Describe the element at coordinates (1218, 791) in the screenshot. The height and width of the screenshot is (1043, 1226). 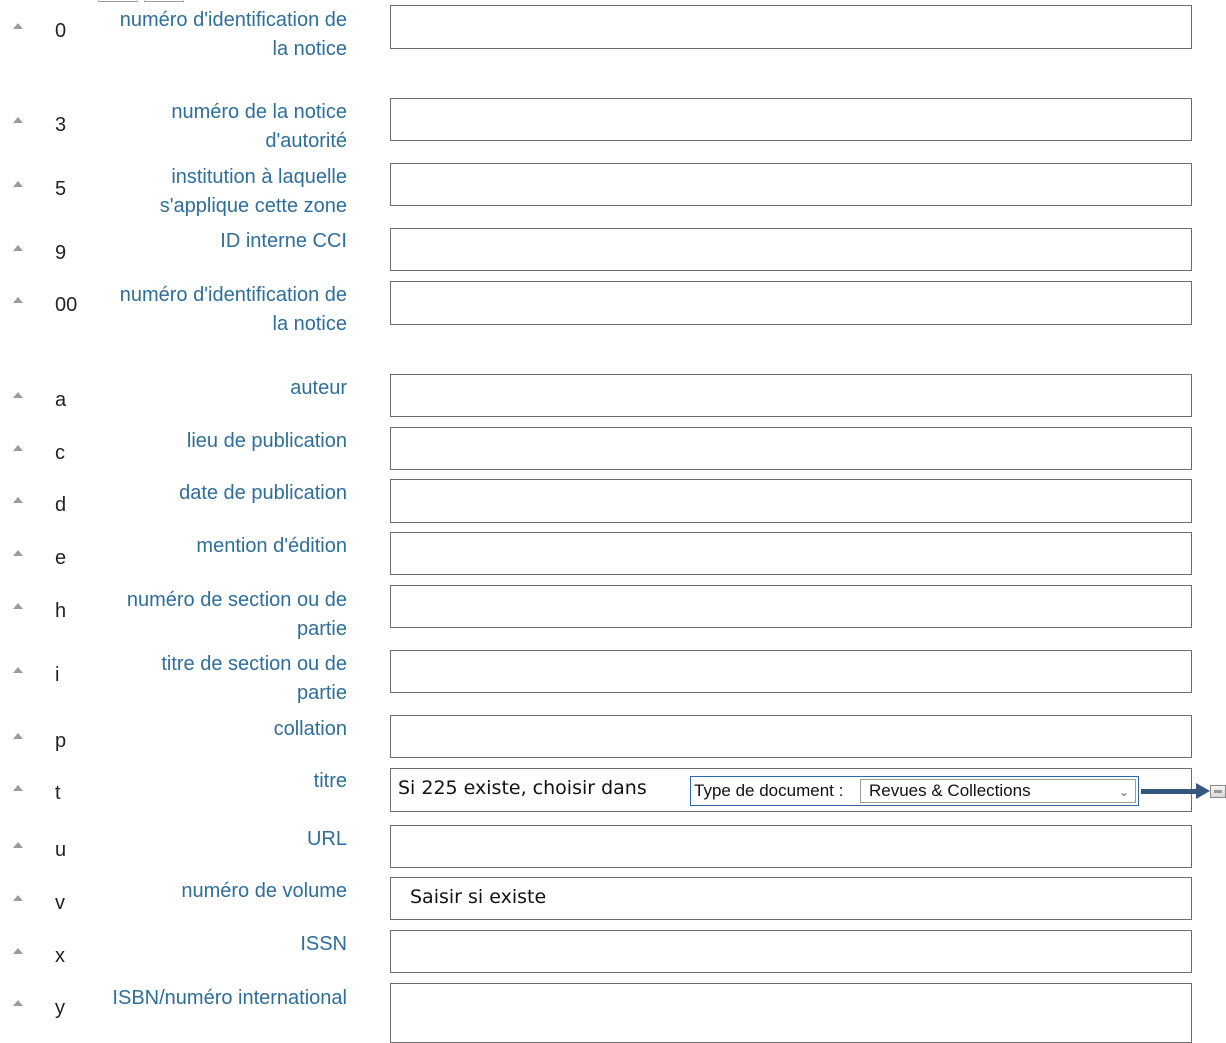
I see `lookup-icon` at that location.